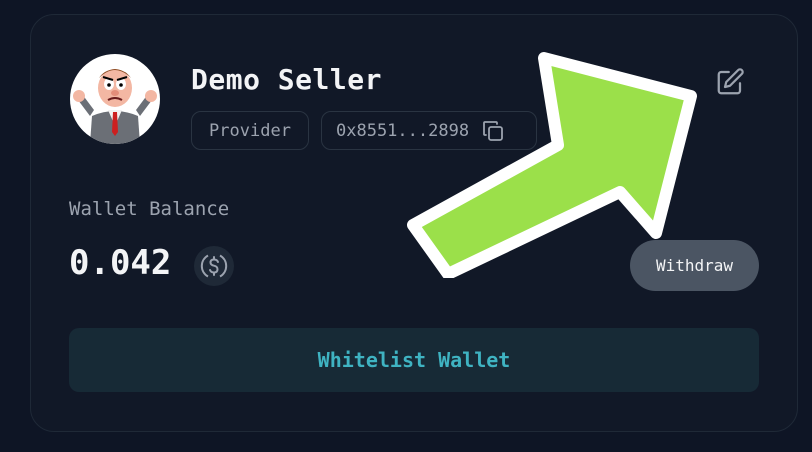  What do you see at coordinates (115, 106) in the screenshot?
I see `avatar-cartoon-icon` at bounding box center [115, 106].